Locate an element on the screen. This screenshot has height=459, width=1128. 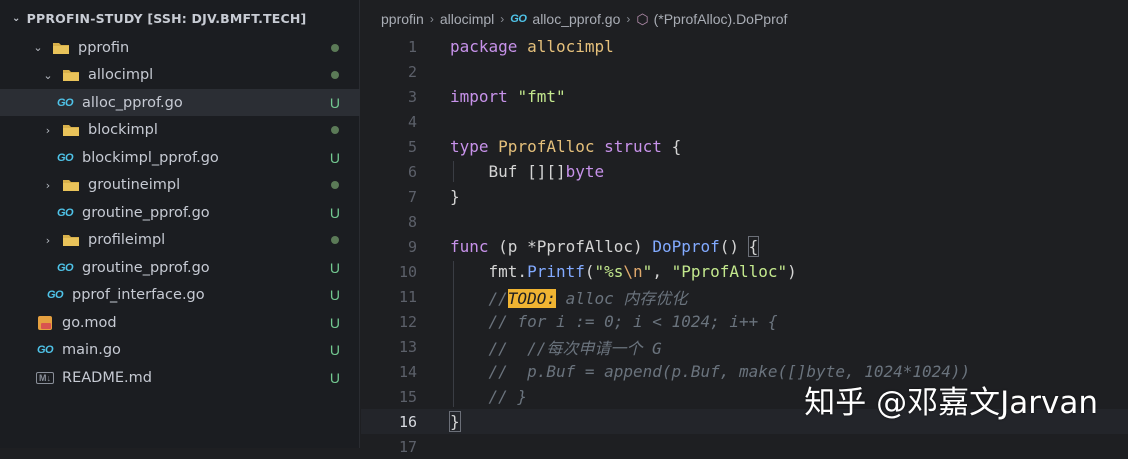
code-token: ( is located at coordinates (589, 271).